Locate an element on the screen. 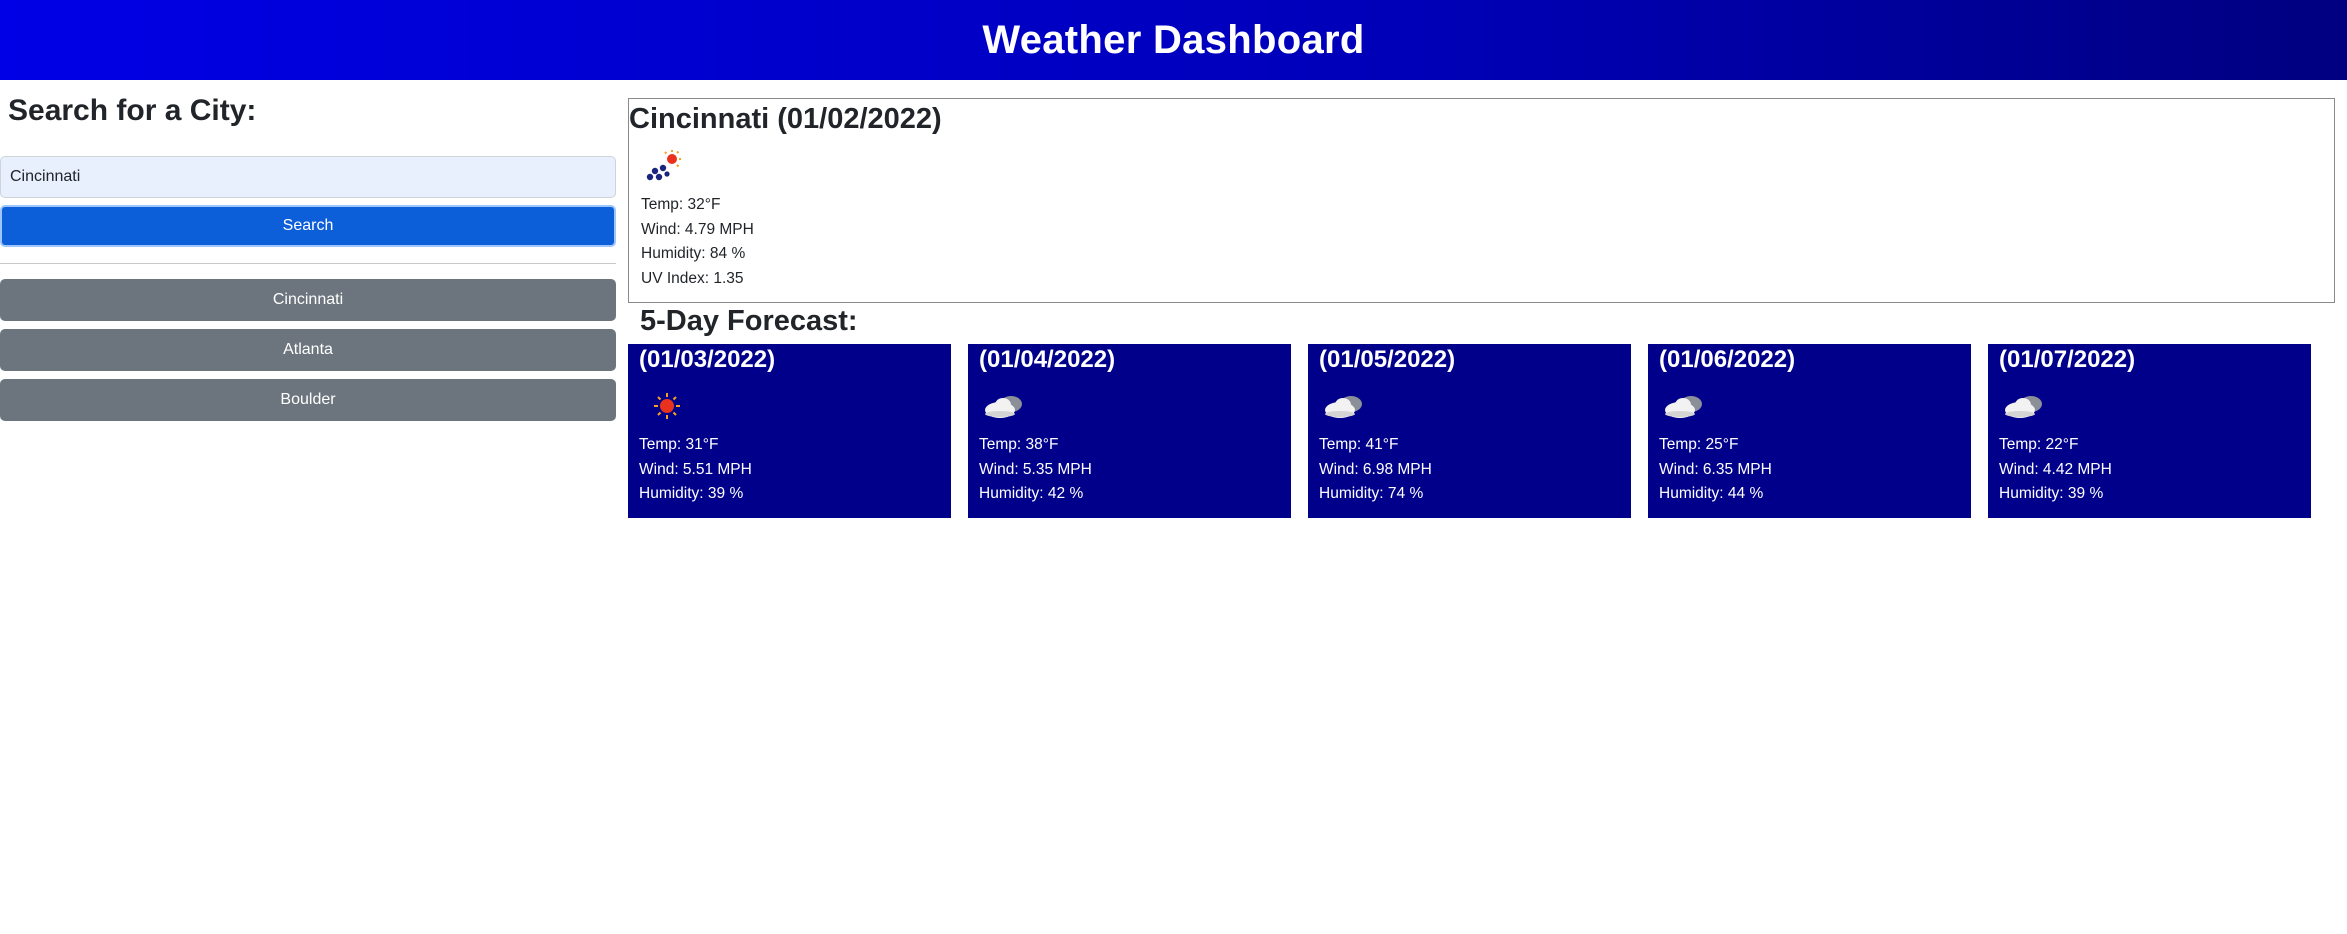 The height and width of the screenshot is (934, 2347). forecast-wind: Wind: 4.42 MPH is located at coordinates (2055, 469).